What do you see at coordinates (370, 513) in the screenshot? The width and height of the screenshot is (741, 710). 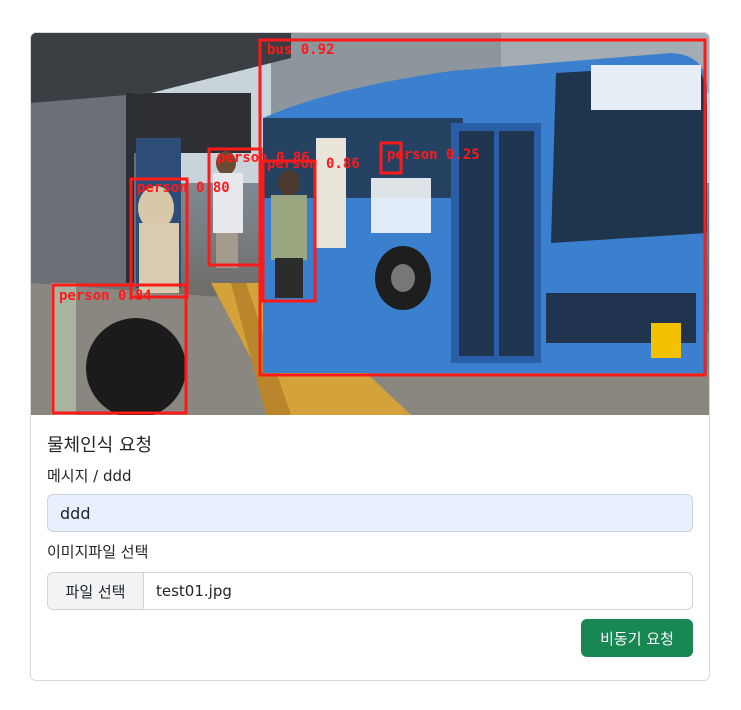 I see `message-input` at bounding box center [370, 513].